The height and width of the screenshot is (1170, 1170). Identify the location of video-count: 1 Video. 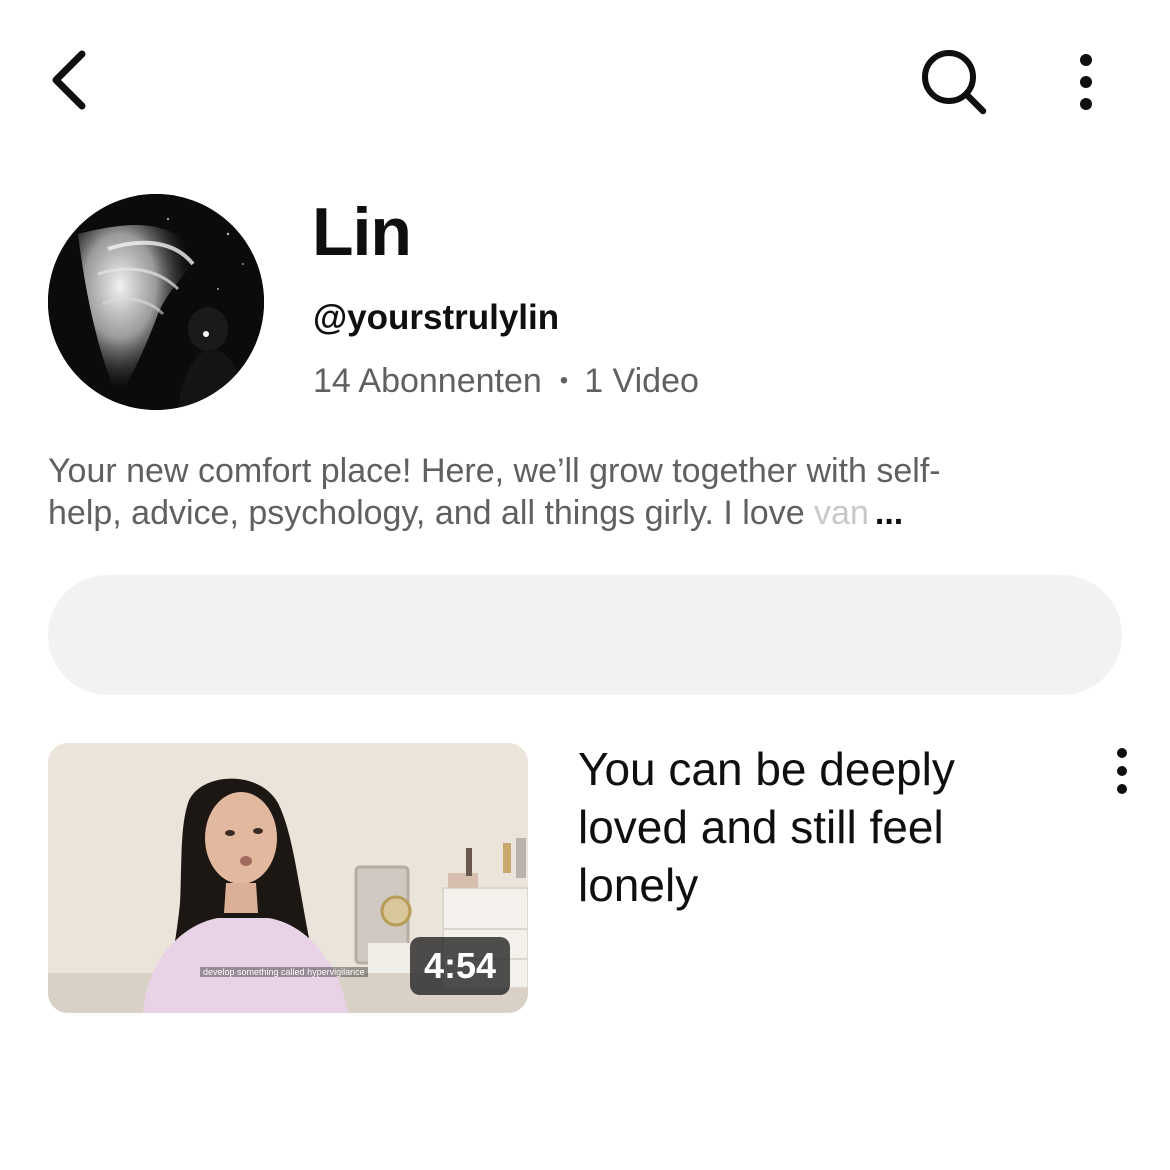
(641, 381).